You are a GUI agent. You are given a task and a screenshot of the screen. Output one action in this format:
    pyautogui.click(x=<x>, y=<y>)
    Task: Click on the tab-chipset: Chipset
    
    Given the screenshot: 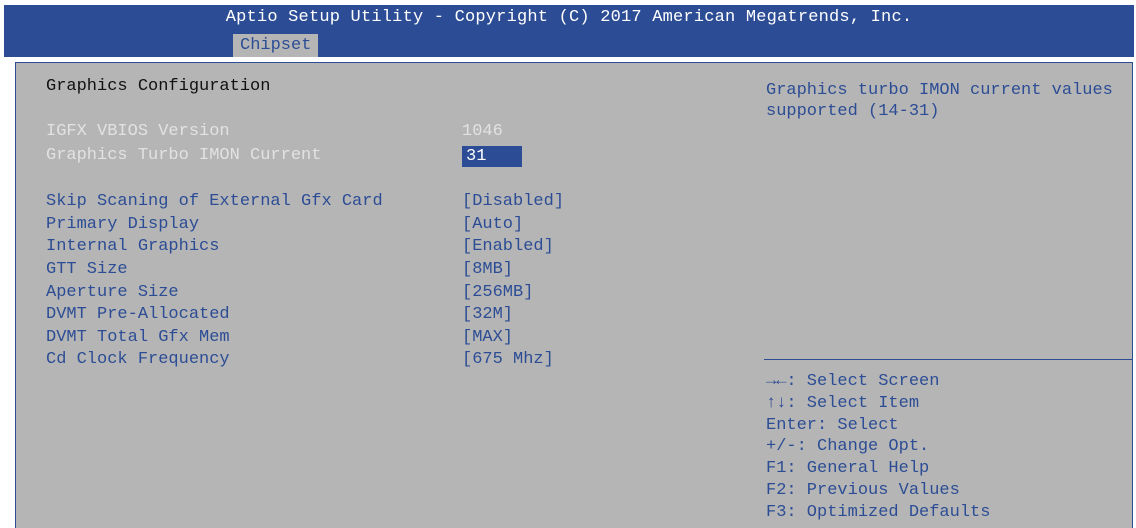 What is the action you would take?
    pyautogui.click(x=276, y=45)
    